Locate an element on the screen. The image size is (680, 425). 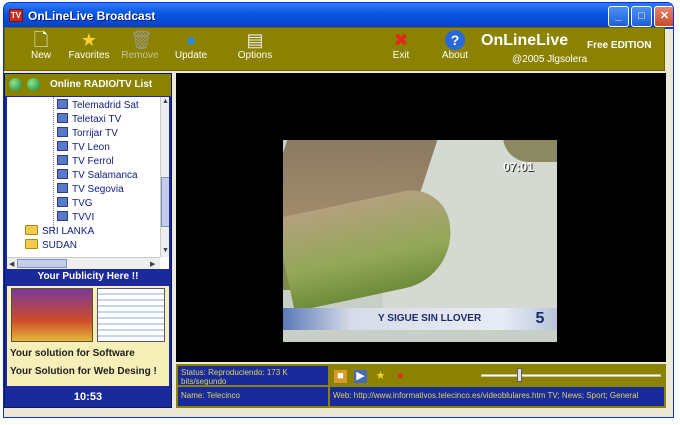
update-label: Update is located at coordinates (191, 55).